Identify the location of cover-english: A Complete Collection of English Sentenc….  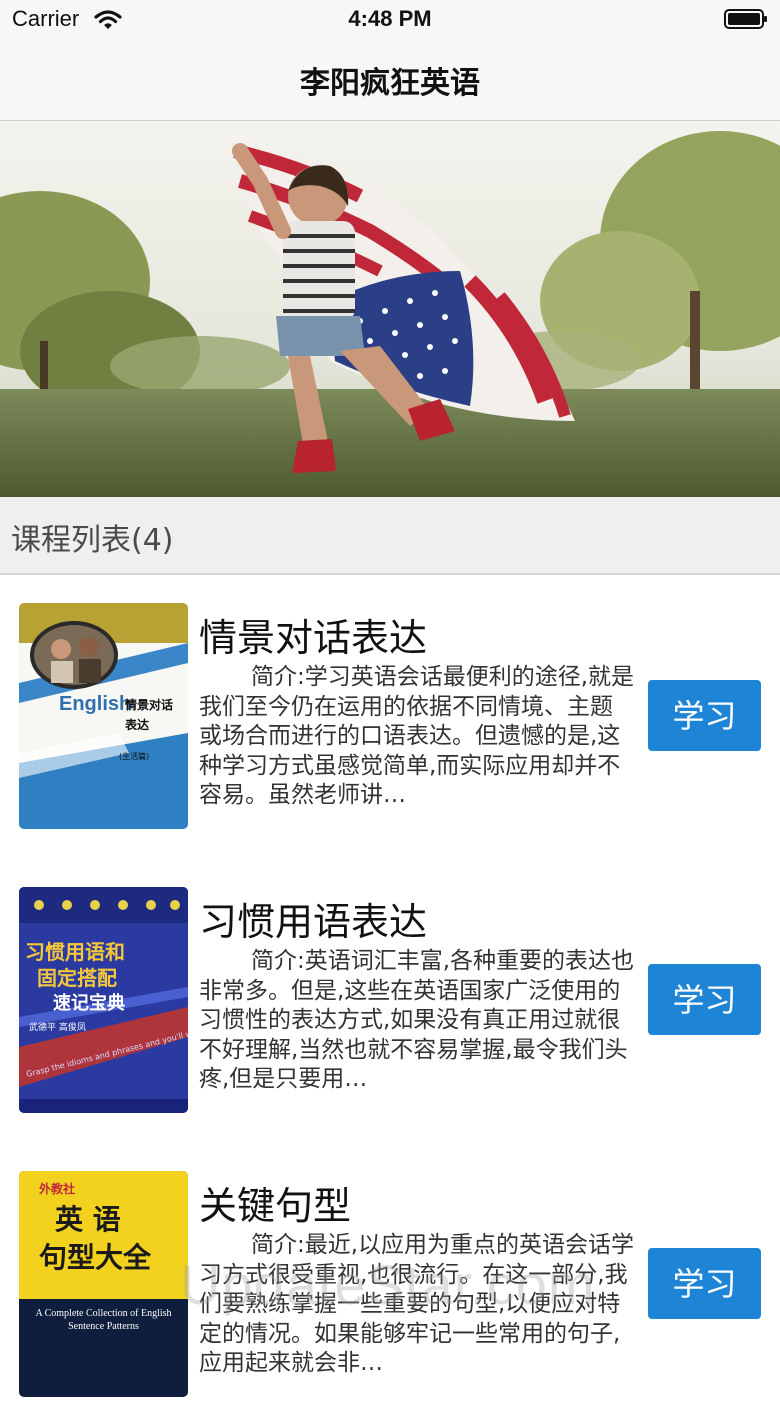
(103, 1320).